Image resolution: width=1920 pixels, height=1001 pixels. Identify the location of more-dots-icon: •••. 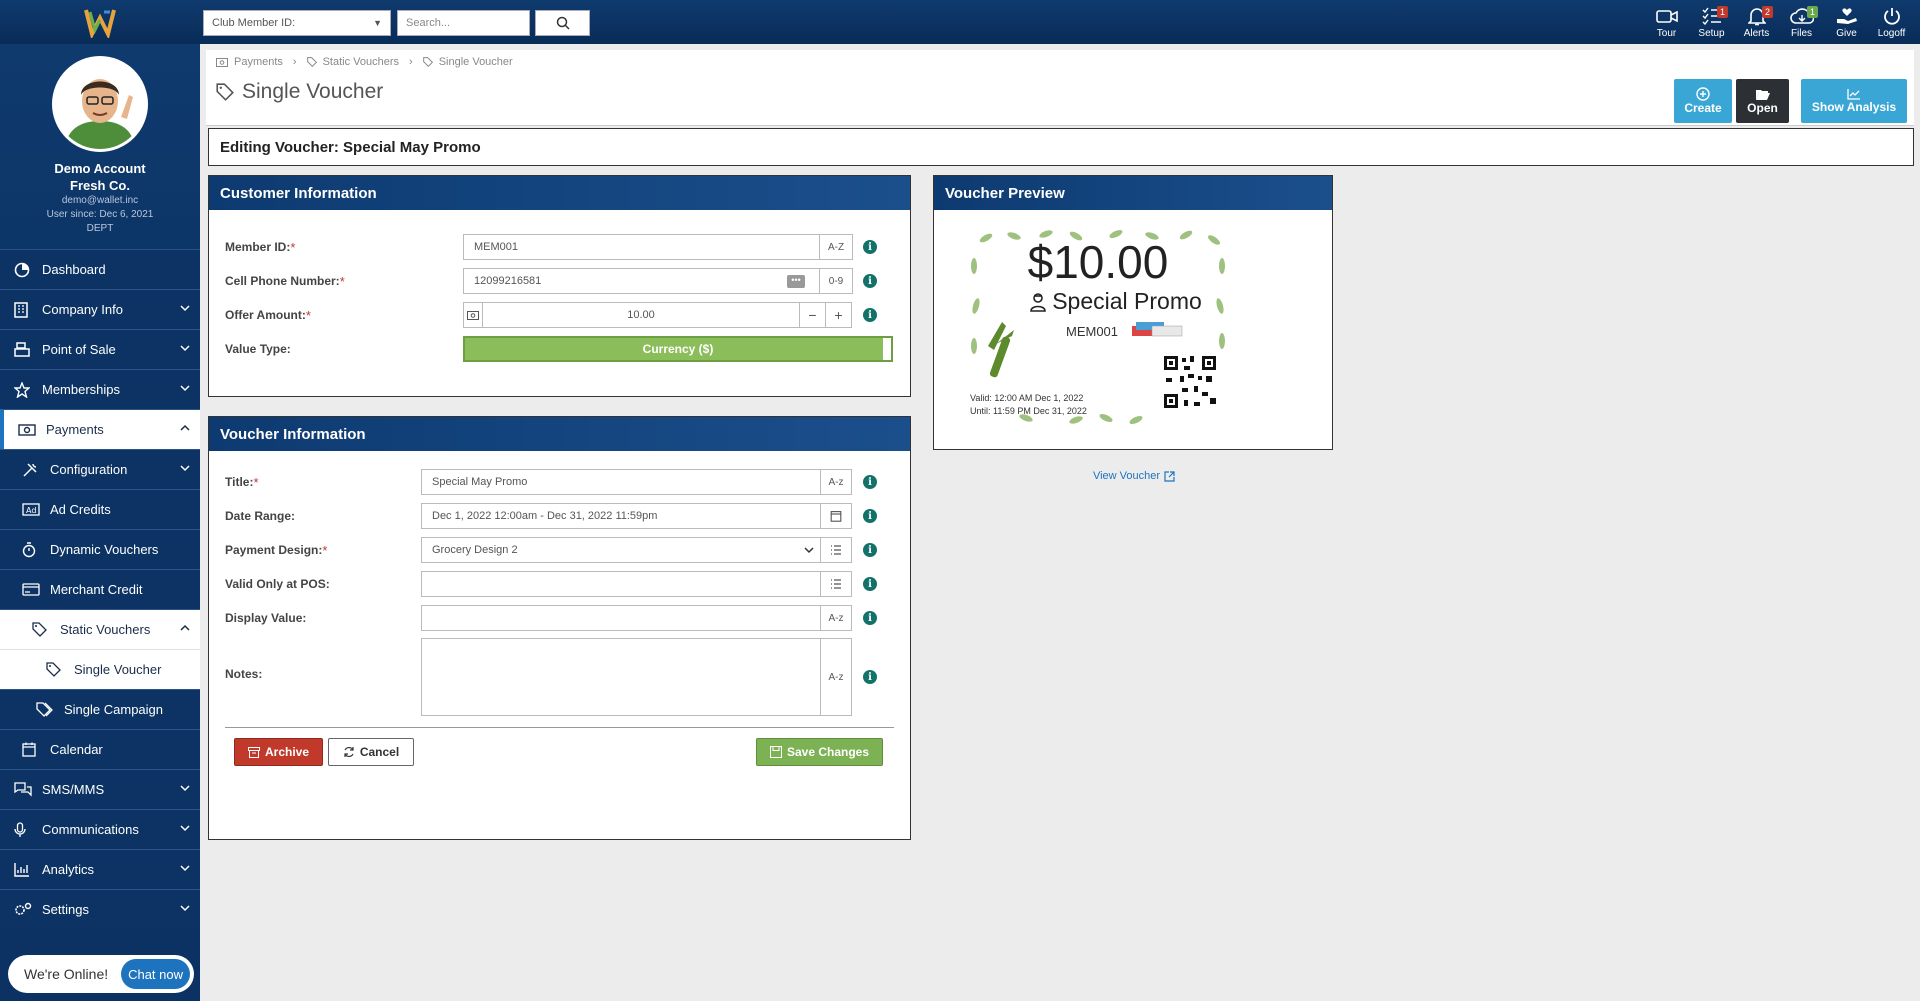
(796, 281).